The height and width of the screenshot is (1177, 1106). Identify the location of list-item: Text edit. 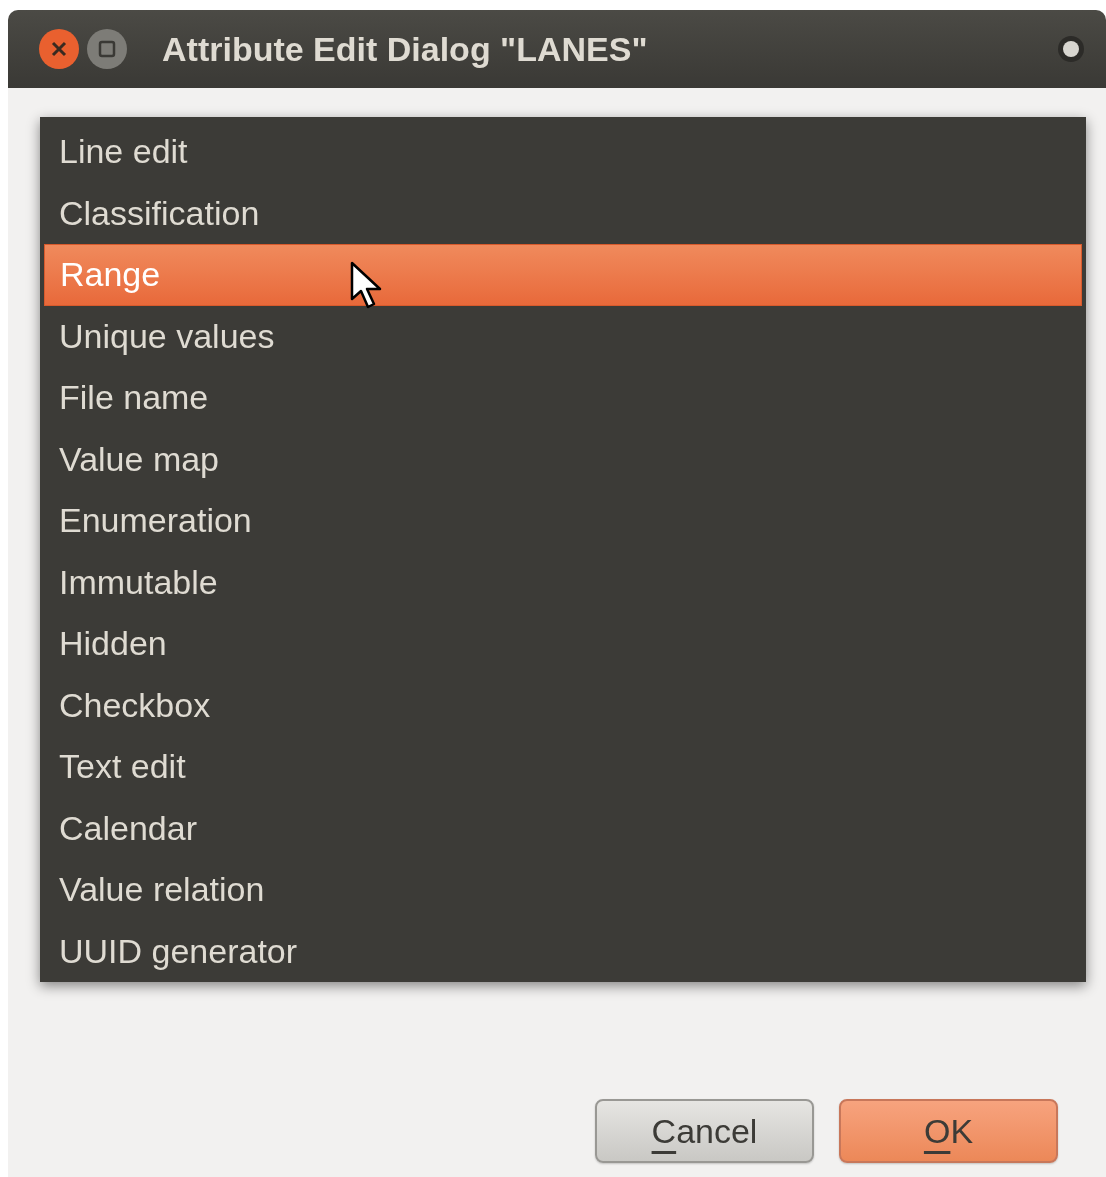
(563, 767).